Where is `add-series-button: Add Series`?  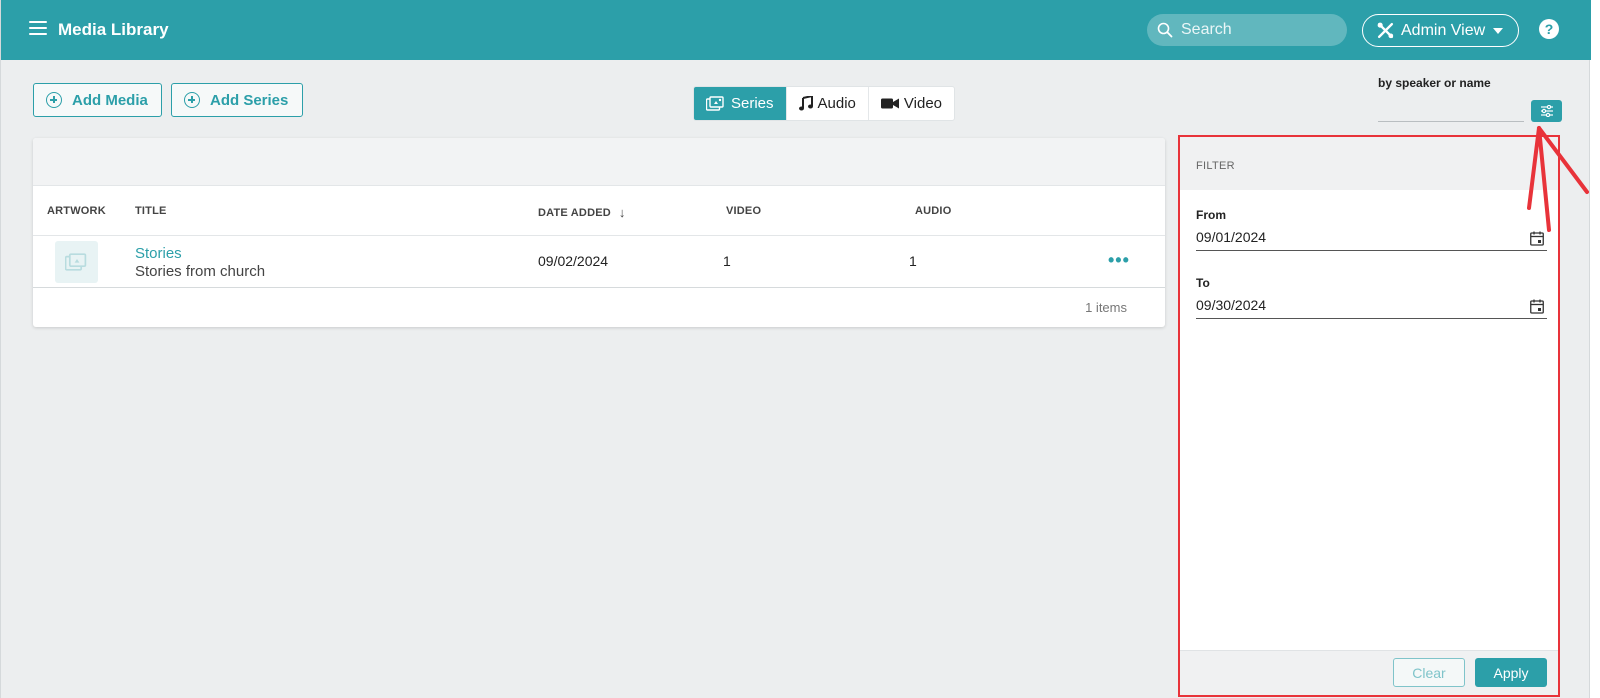
add-series-button: Add Series is located at coordinates (237, 100).